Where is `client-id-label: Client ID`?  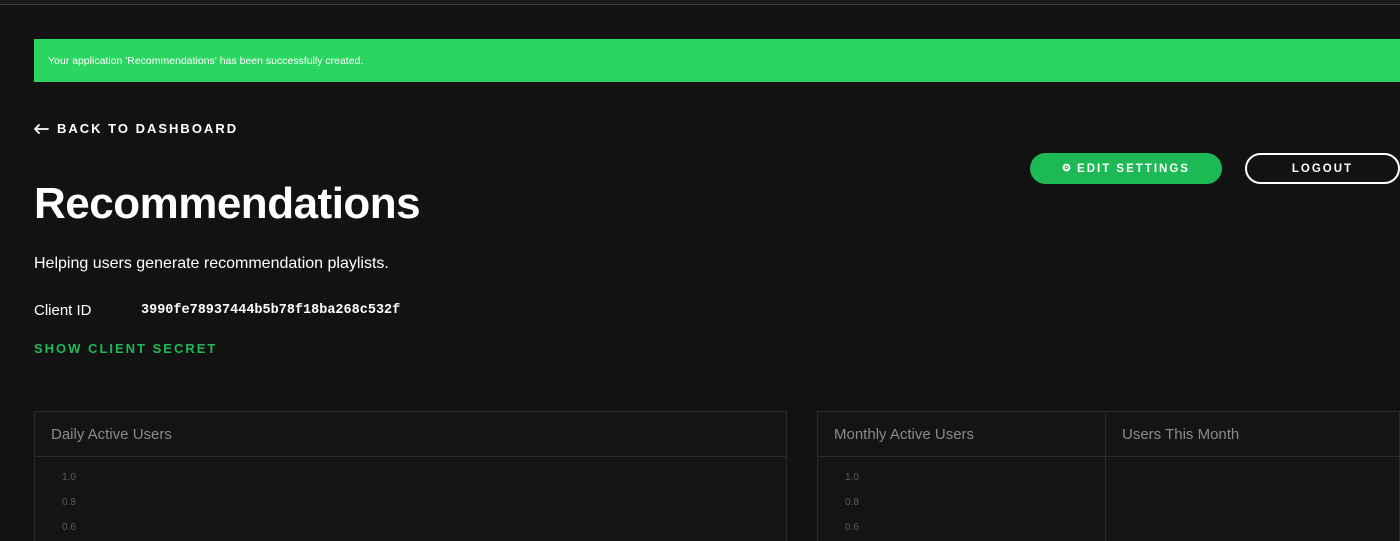
client-id-label: Client ID is located at coordinates (63, 310).